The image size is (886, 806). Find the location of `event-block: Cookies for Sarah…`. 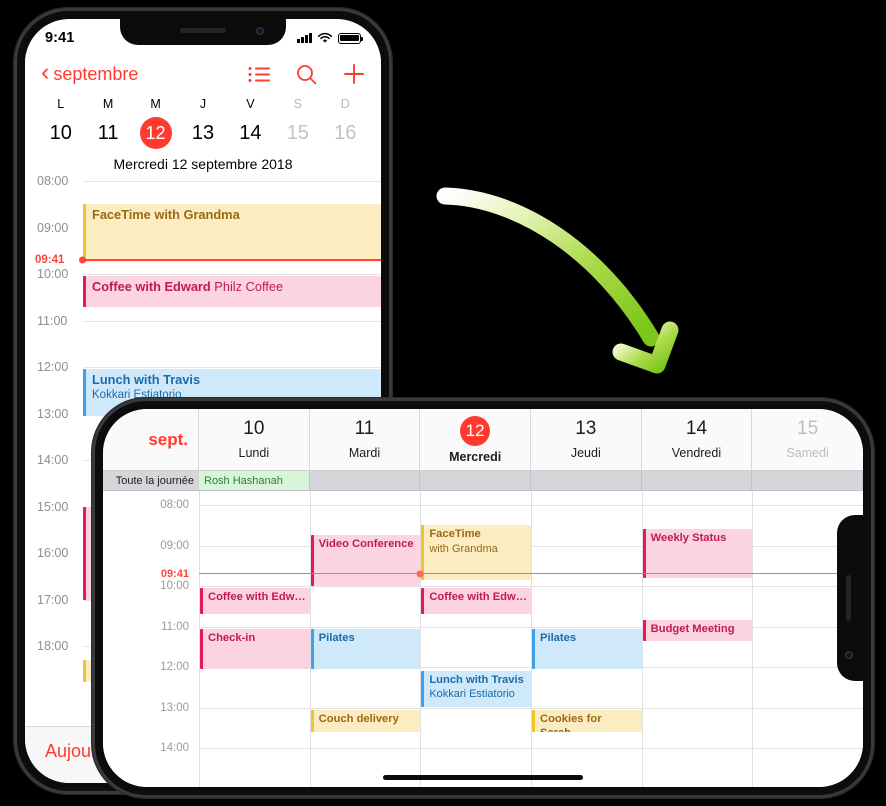

event-block: Cookies for Sarah… is located at coordinates (587, 720).